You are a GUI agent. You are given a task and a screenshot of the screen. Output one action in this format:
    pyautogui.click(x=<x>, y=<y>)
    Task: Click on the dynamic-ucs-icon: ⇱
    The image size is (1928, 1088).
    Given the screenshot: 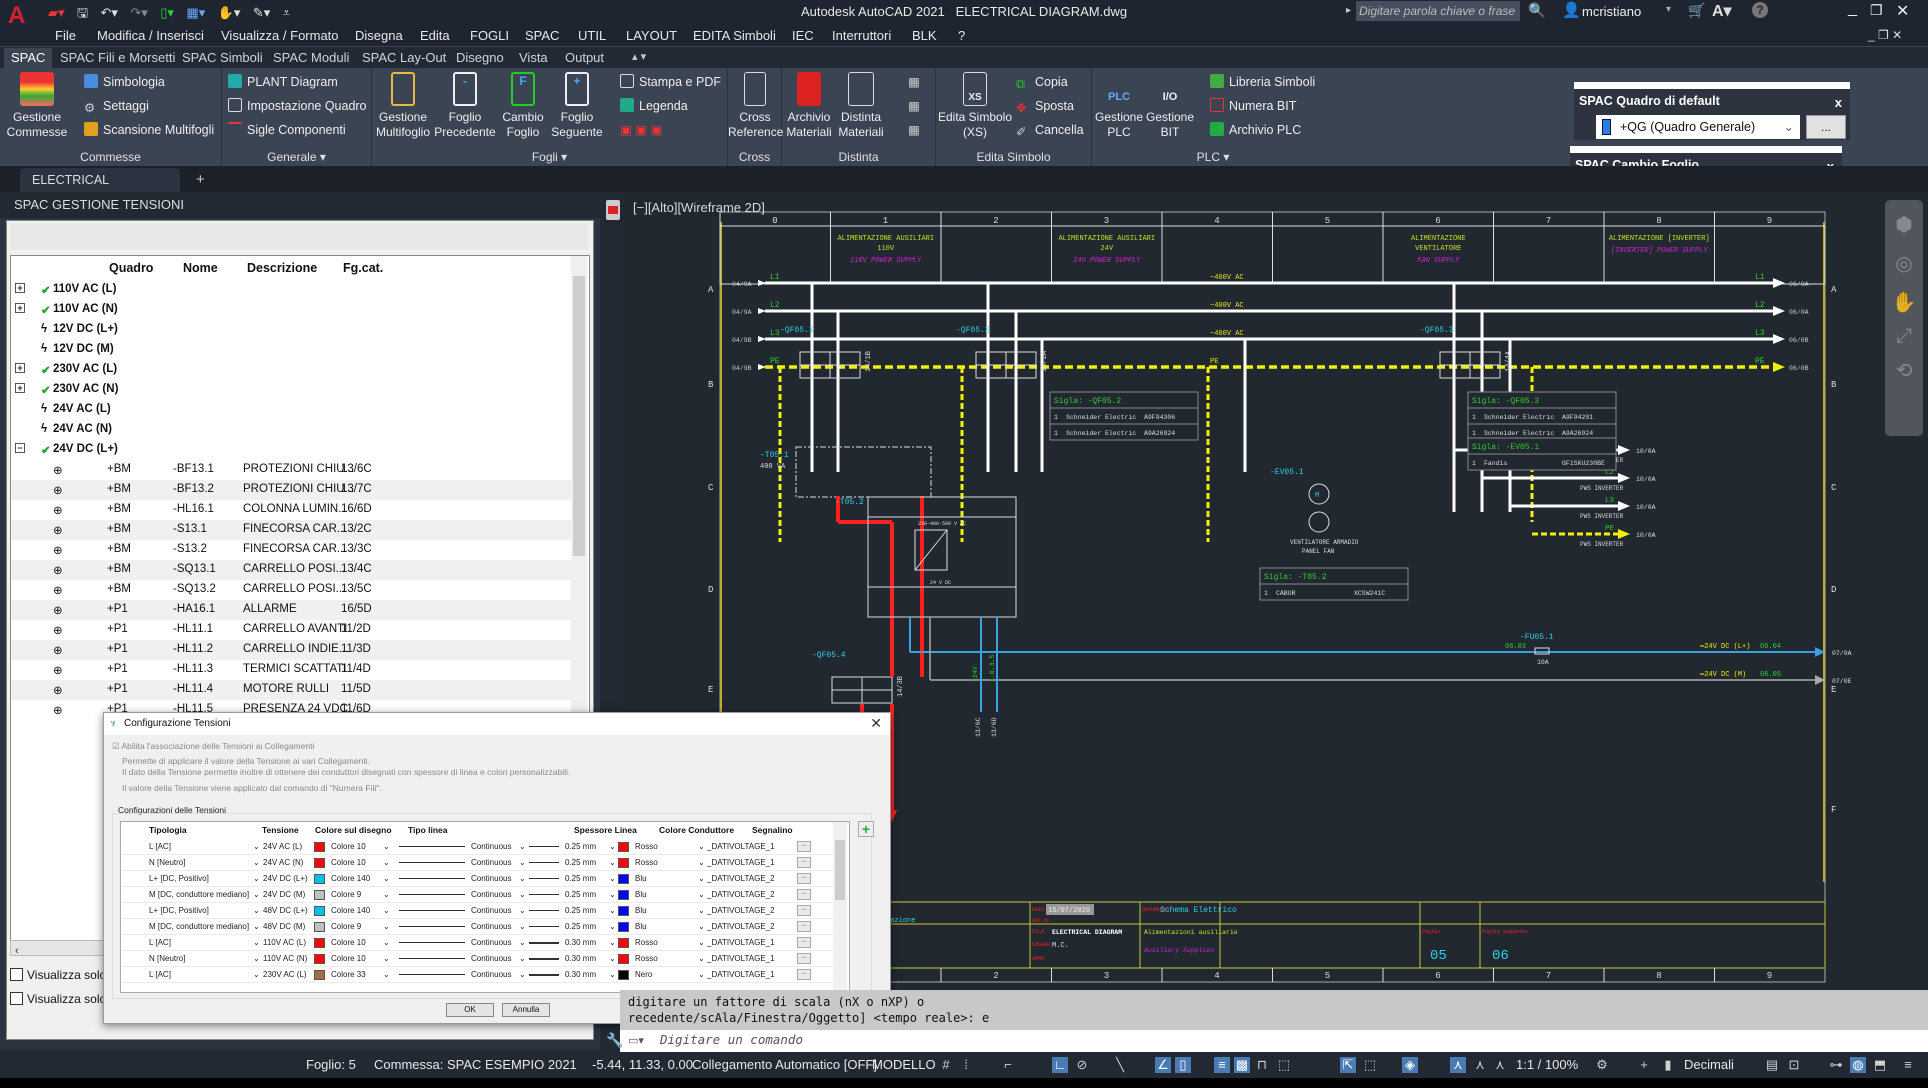 What is the action you would take?
    pyautogui.click(x=1348, y=1065)
    